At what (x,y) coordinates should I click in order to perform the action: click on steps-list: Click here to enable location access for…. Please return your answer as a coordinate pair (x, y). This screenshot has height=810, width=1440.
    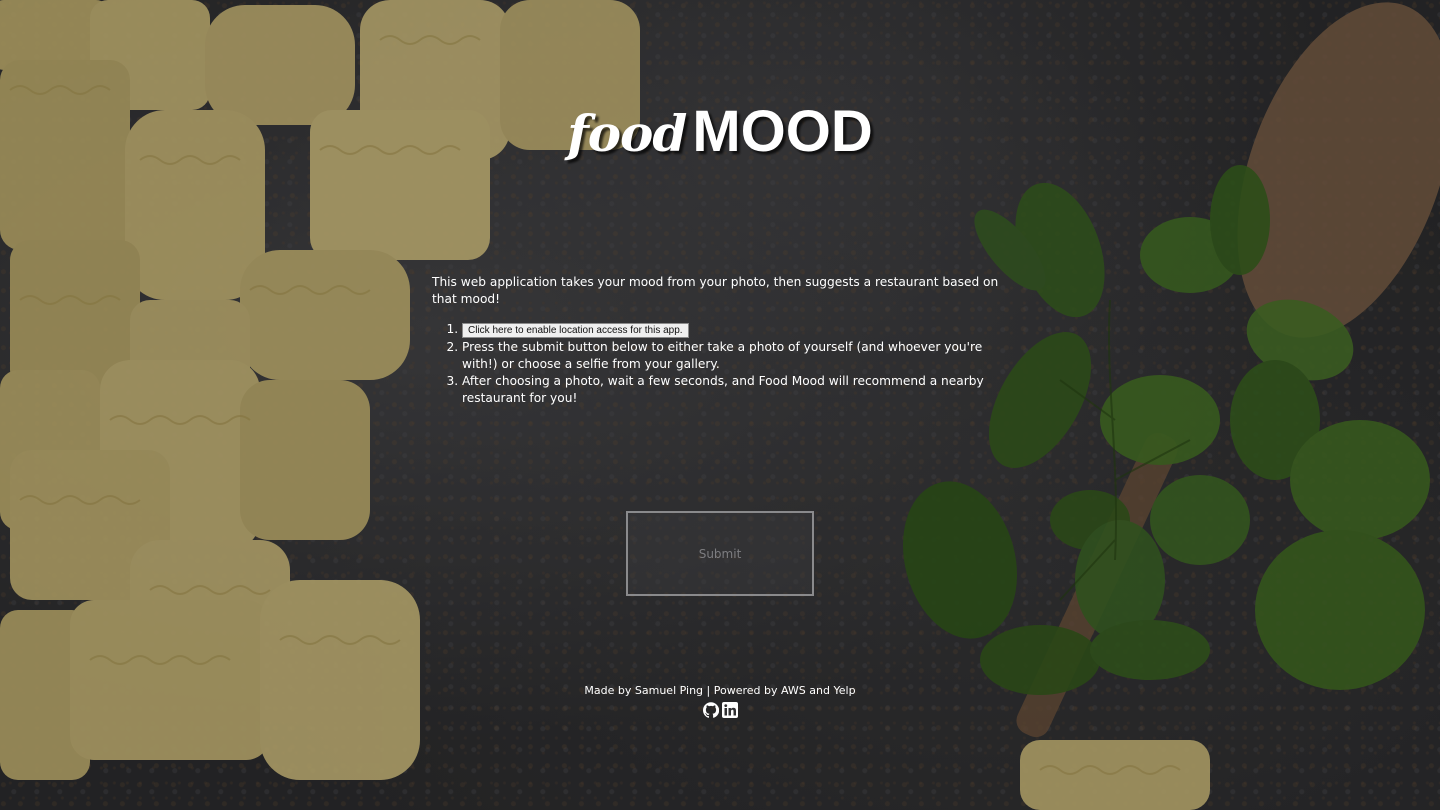
    Looking at the image, I should click on (722, 363).